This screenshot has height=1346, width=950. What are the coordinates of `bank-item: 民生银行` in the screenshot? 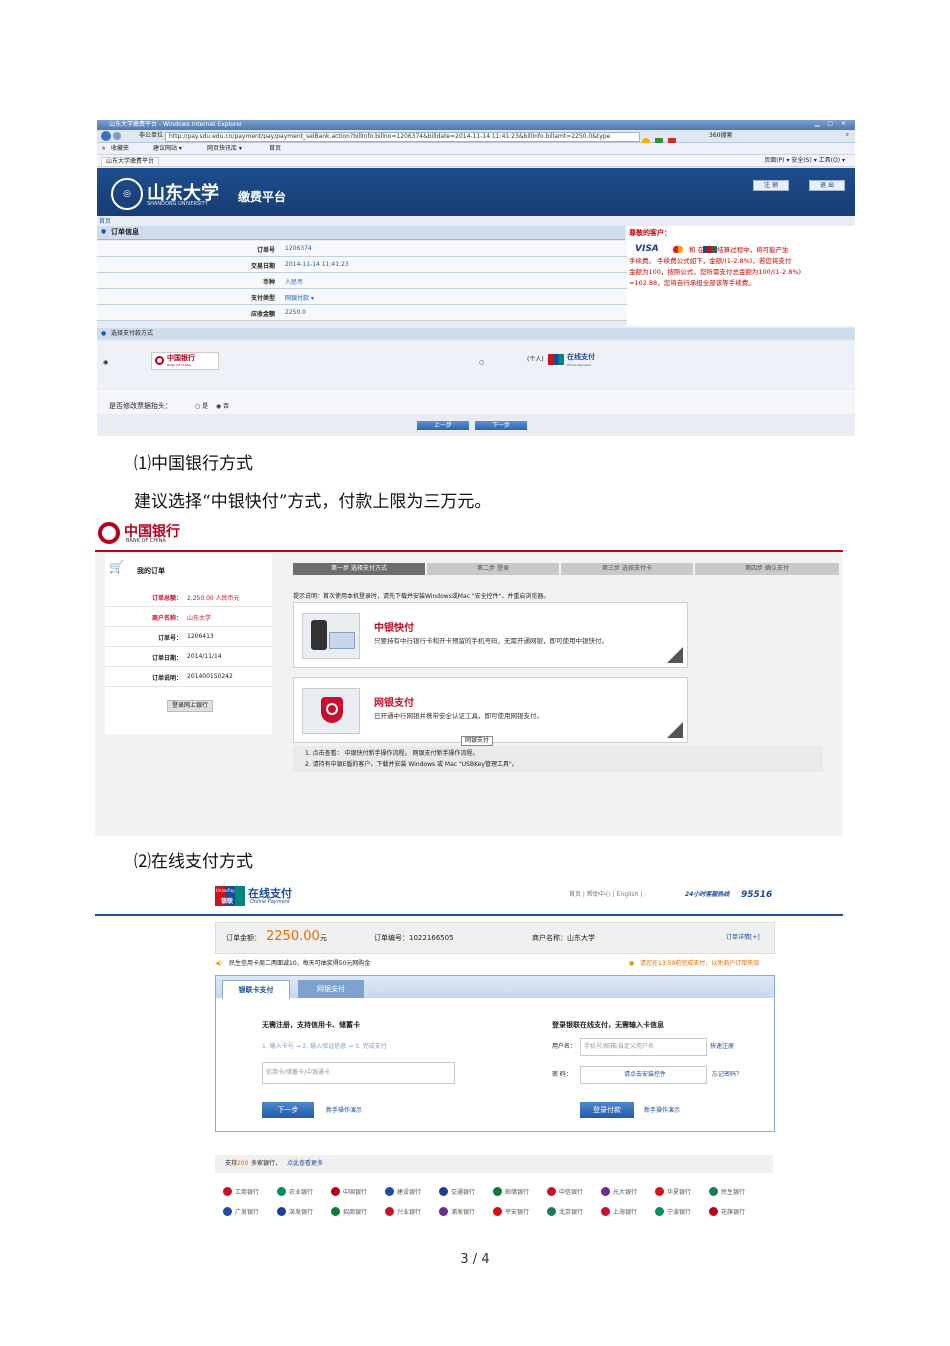 It's located at (727, 1191).